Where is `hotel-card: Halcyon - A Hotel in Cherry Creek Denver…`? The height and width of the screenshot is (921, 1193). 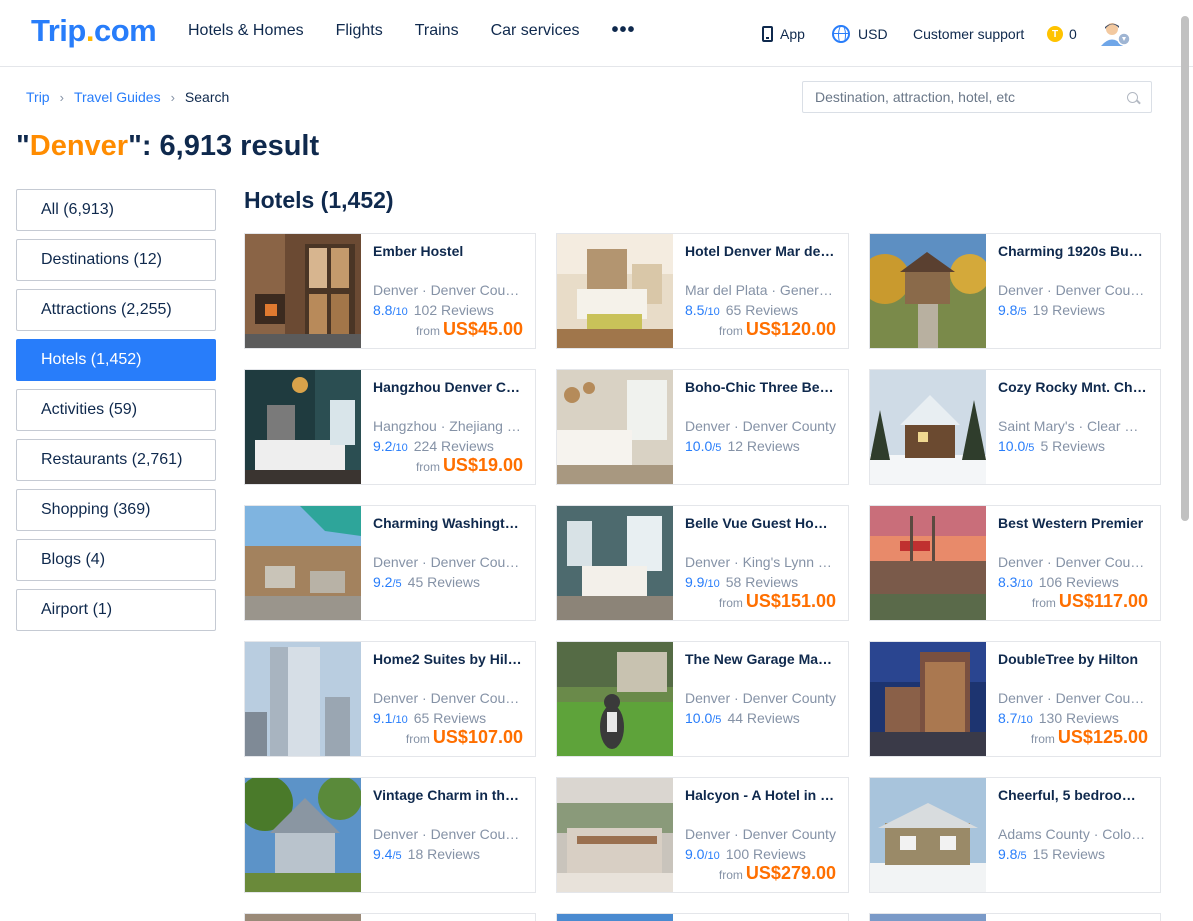
hotel-card: Halcyon - A Hotel in Cherry Creek Denver… is located at coordinates (702, 835).